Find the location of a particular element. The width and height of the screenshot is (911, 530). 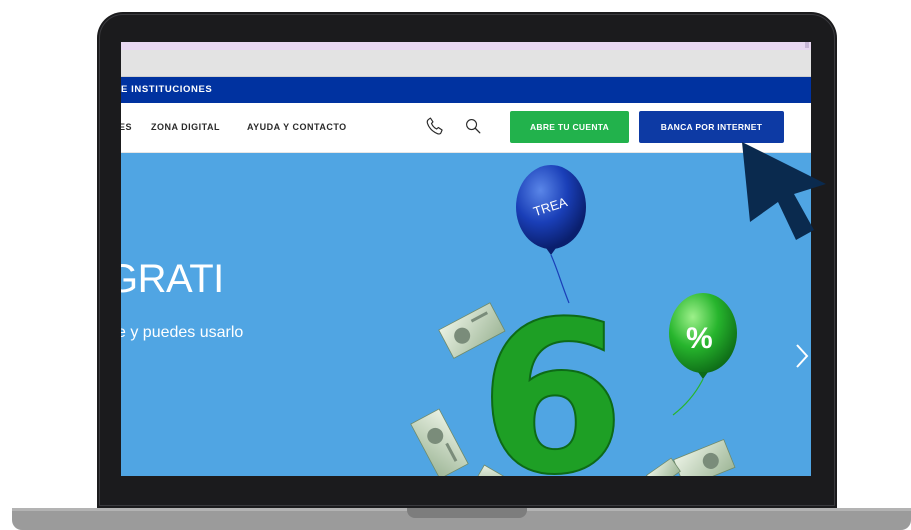

laptop-notch is located at coordinates (467, 513).